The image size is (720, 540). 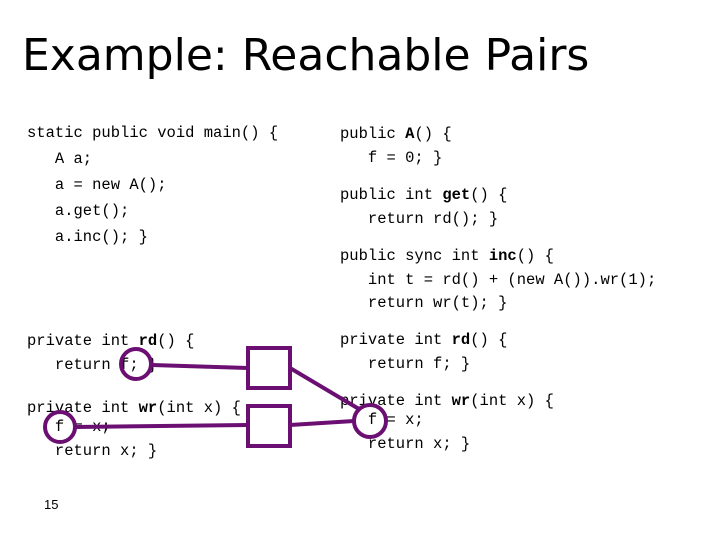 What do you see at coordinates (269, 368) in the screenshot?
I see `top-box-node` at bounding box center [269, 368].